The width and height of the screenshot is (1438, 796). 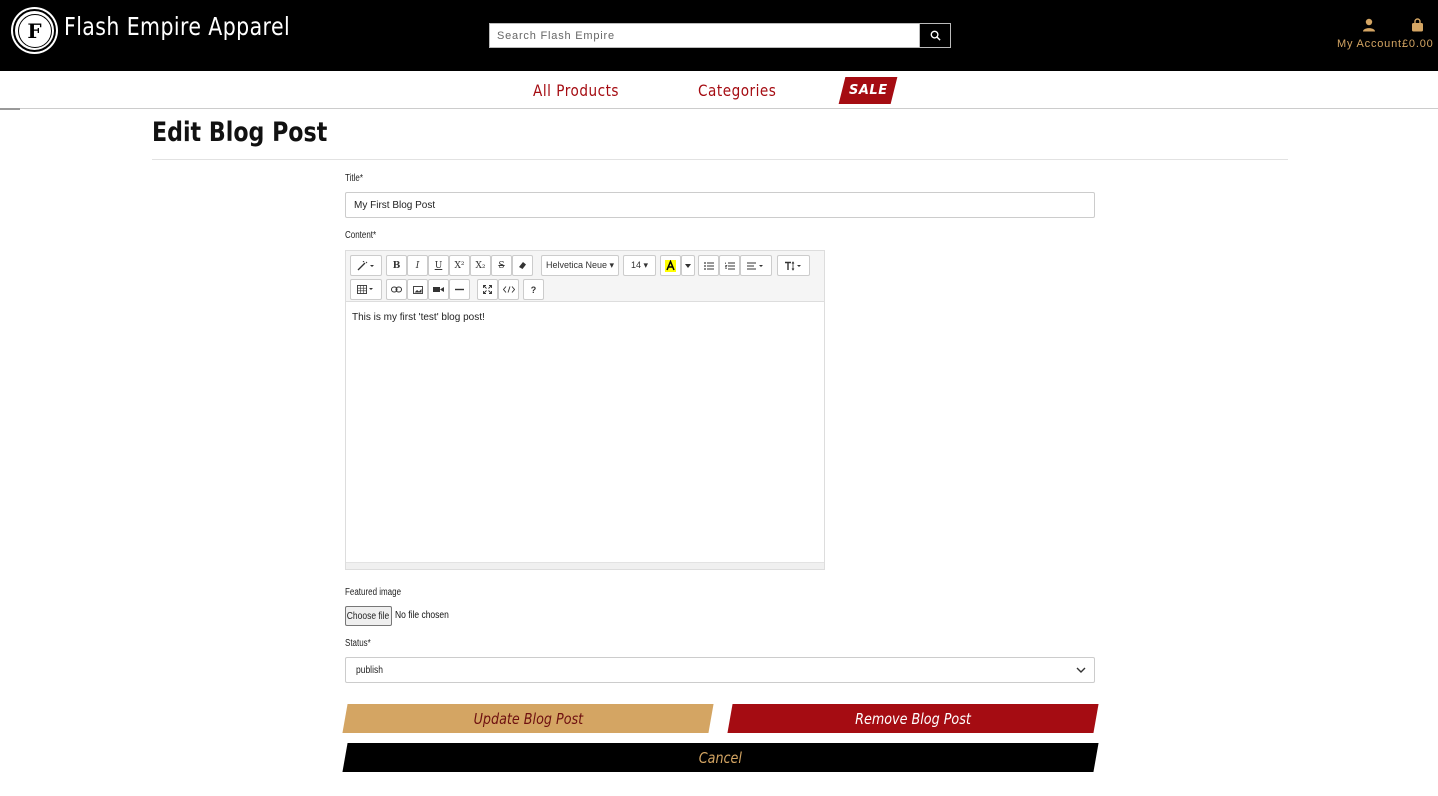 I want to click on superscript-icon: X², so click(x=459, y=265).